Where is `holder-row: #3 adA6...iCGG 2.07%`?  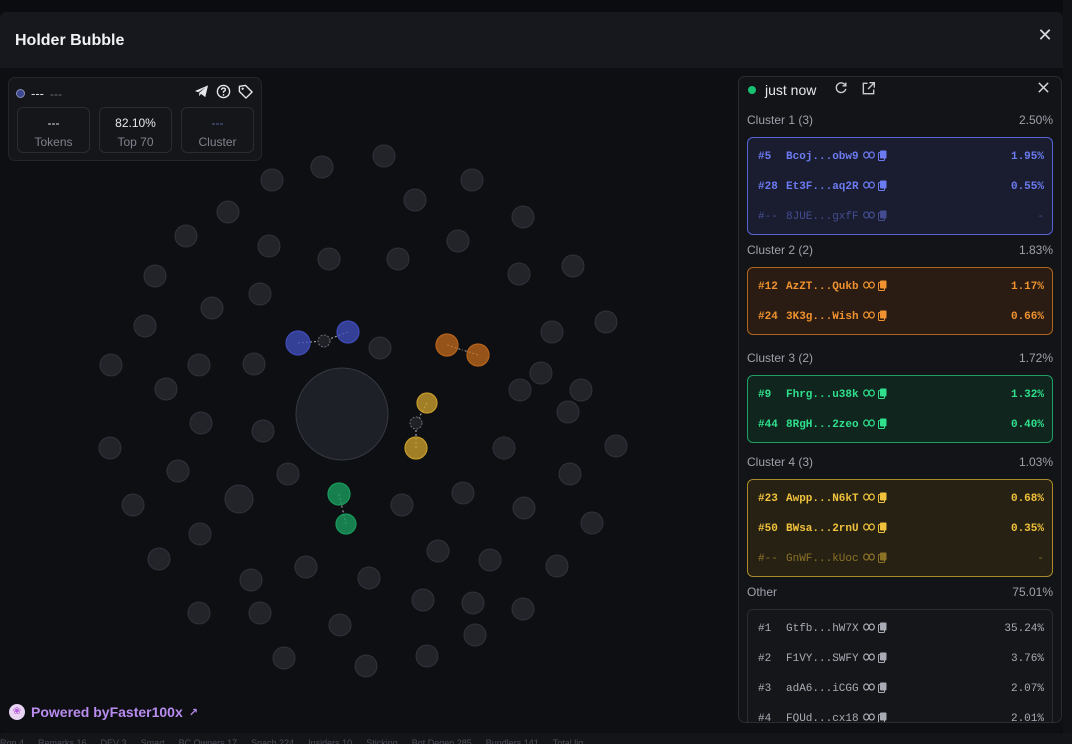 holder-row: #3 adA6...iCGG 2.07% is located at coordinates (901, 689).